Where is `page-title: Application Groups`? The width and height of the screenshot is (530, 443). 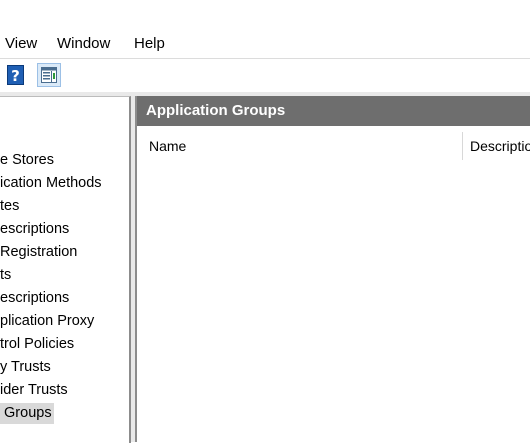 page-title: Application Groups is located at coordinates (216, 110).